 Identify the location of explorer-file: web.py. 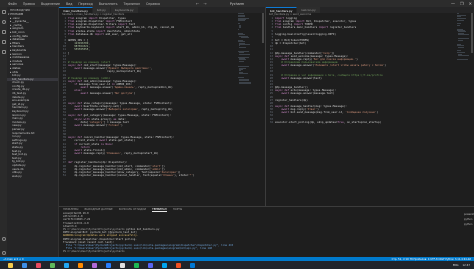
(32, 177).